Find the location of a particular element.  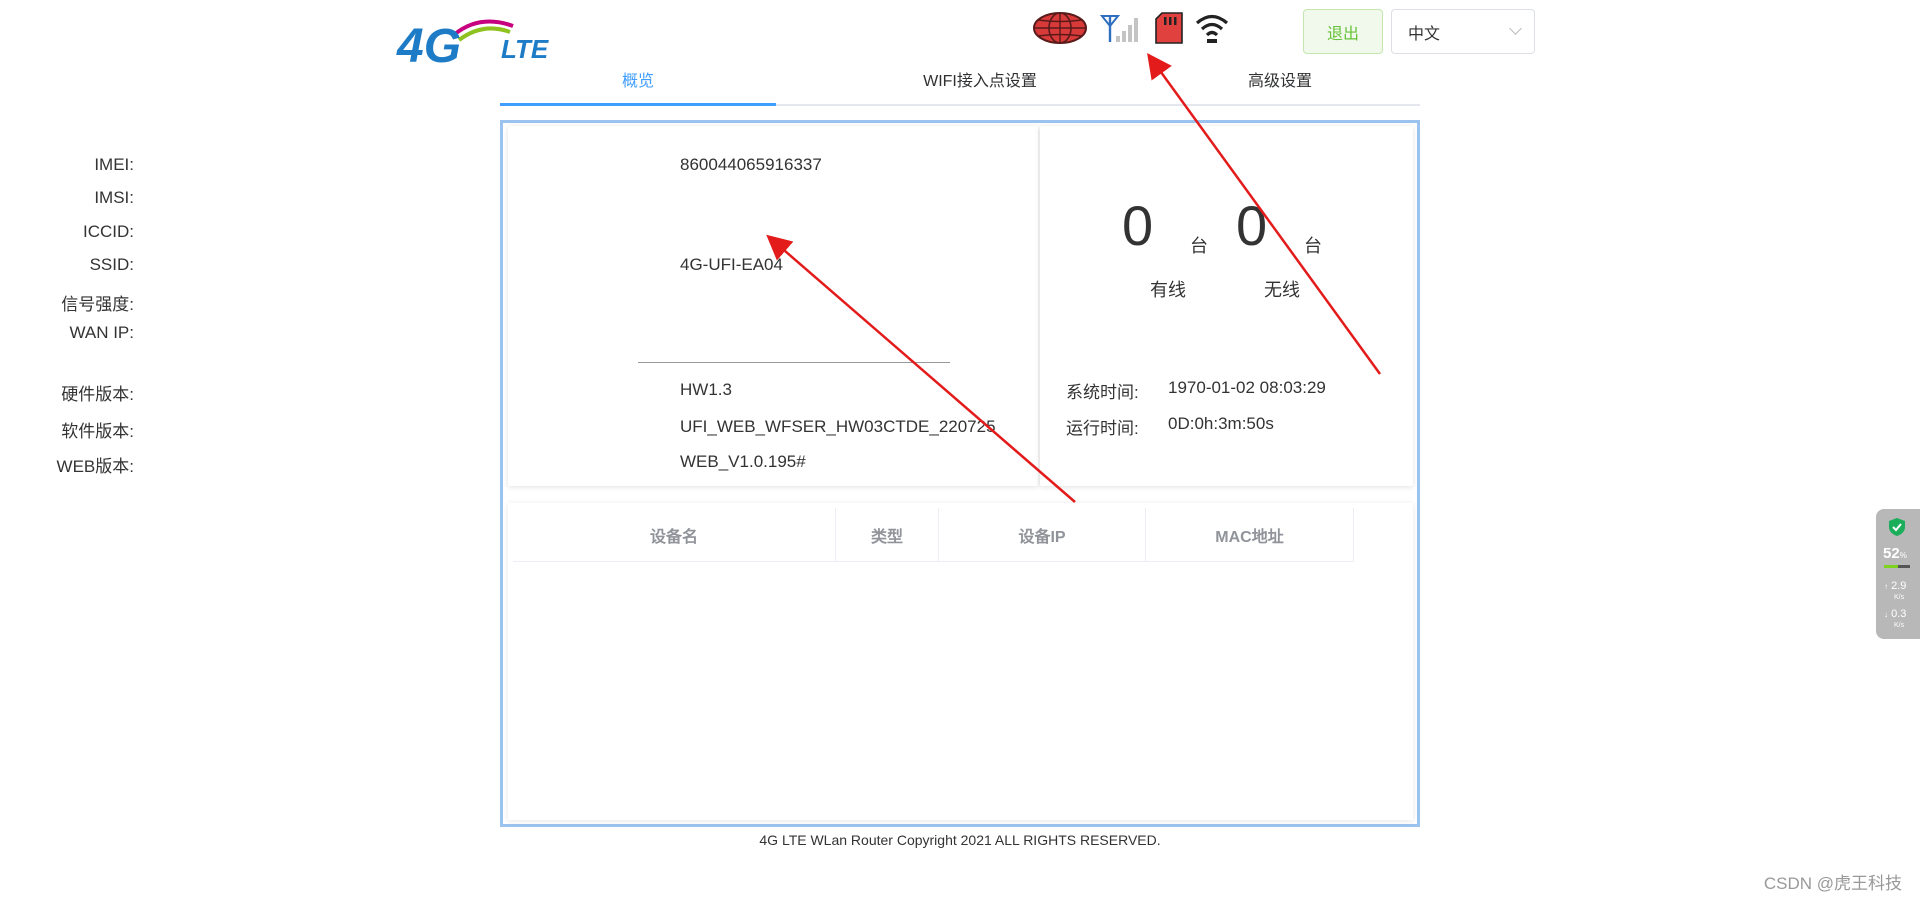

widget-percent: 52% is located at coordinates (1895, 553).